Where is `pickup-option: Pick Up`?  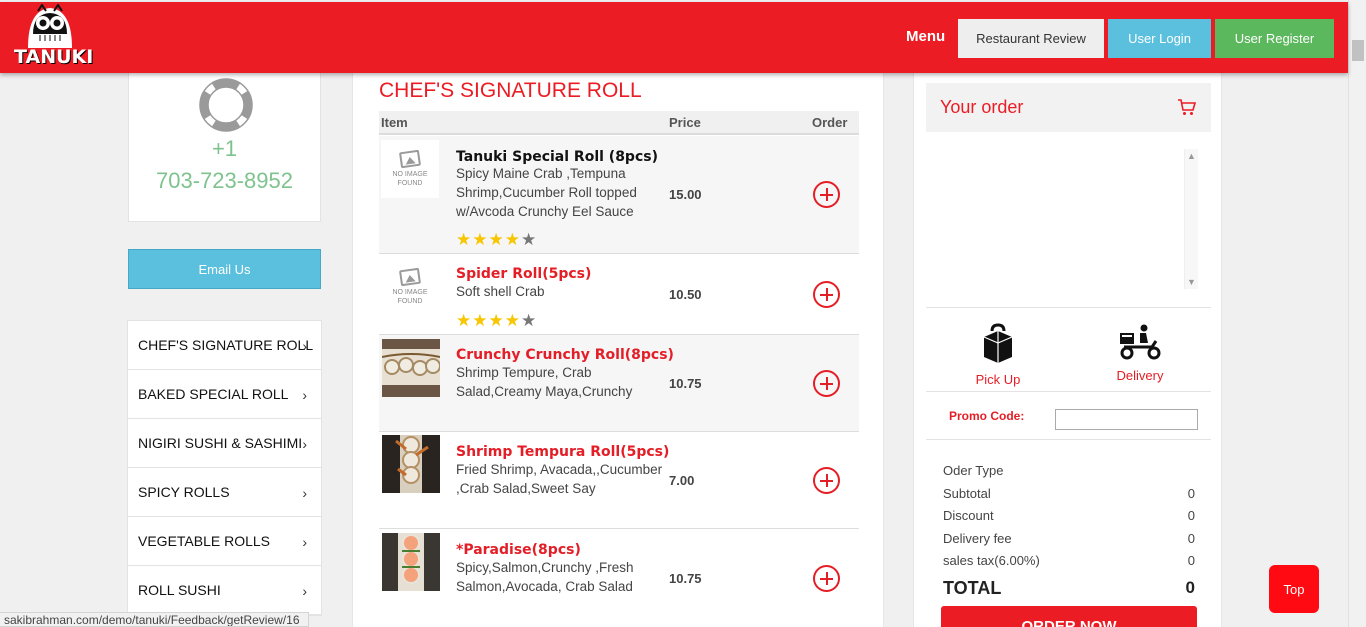 pickup-option: Pick Up is located at coordinates (998, 355).